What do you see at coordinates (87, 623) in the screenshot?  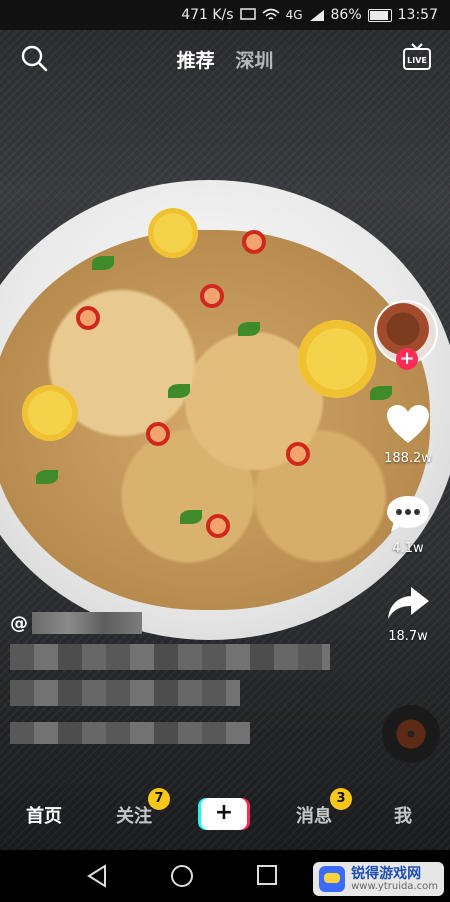 I see `blurred-username` at bounding box center [87, 623].